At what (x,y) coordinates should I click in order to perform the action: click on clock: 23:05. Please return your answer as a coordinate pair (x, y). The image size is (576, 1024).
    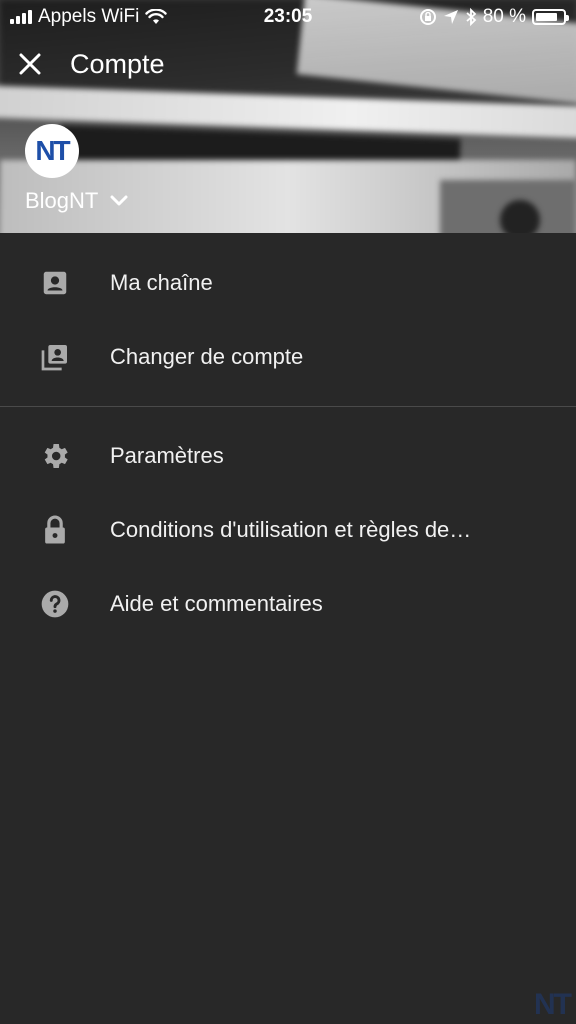
    Looking at the image, I should click on (288, 16).